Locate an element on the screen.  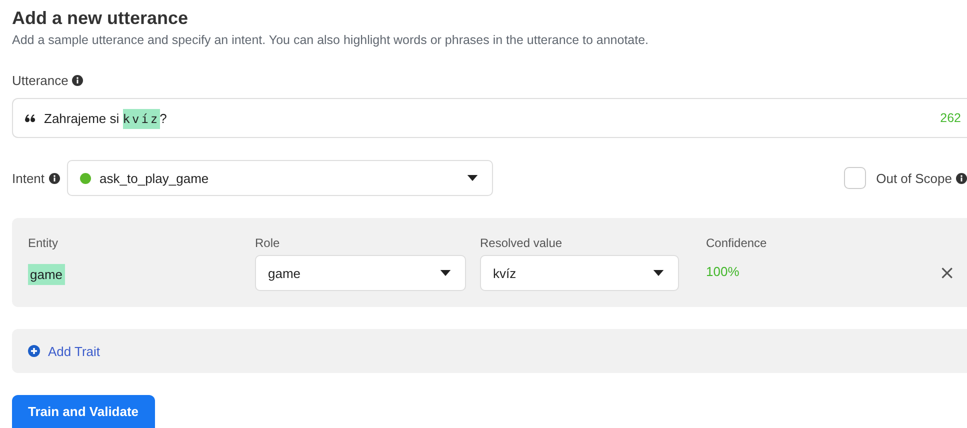
field-label: Utterance is located at coordinates (40, 80).